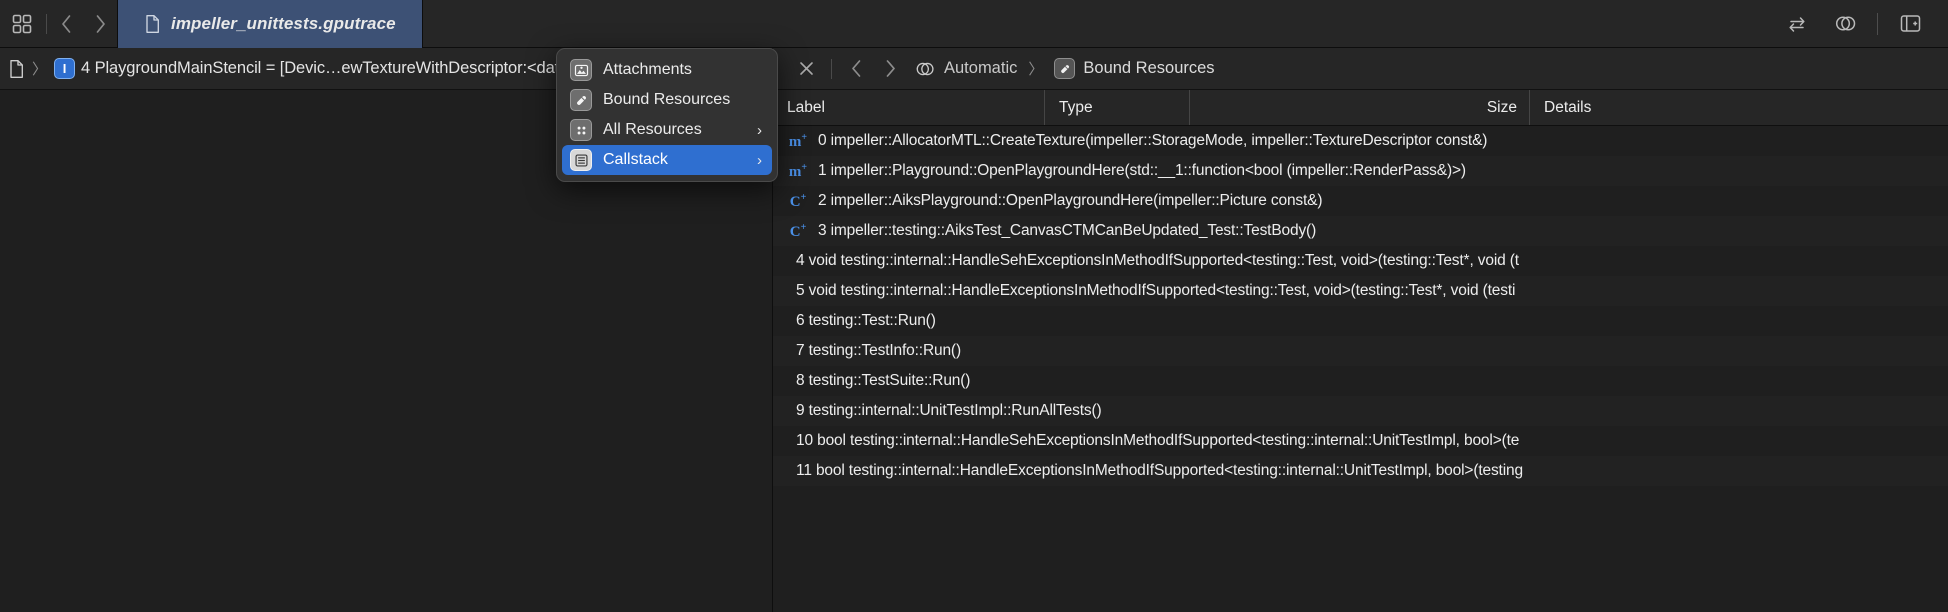 The height and width of the screenshot is (612, 1948). I want to click on column-header-type: Type, so click(1117, 107).